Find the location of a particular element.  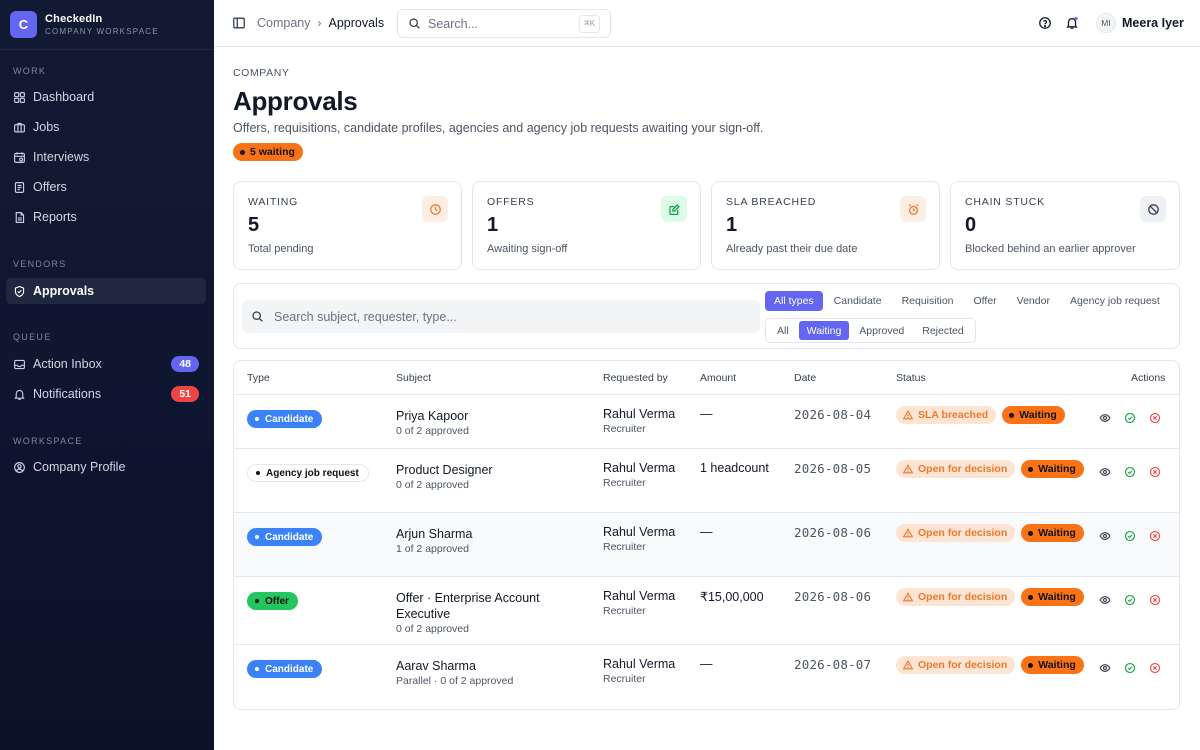

type-label: Offer is located at coordinates (277, 601).